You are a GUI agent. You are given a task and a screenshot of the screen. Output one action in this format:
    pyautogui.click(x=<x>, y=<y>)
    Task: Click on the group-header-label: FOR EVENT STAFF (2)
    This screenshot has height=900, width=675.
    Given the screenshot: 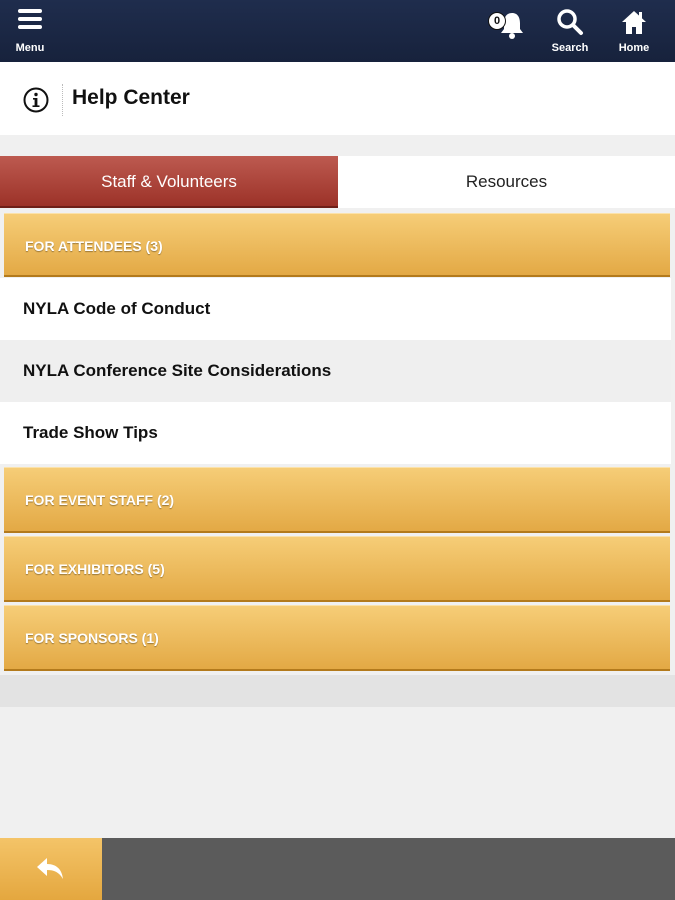 What is the action you would take?
    pyautogui.click(x=100, y=500)
    